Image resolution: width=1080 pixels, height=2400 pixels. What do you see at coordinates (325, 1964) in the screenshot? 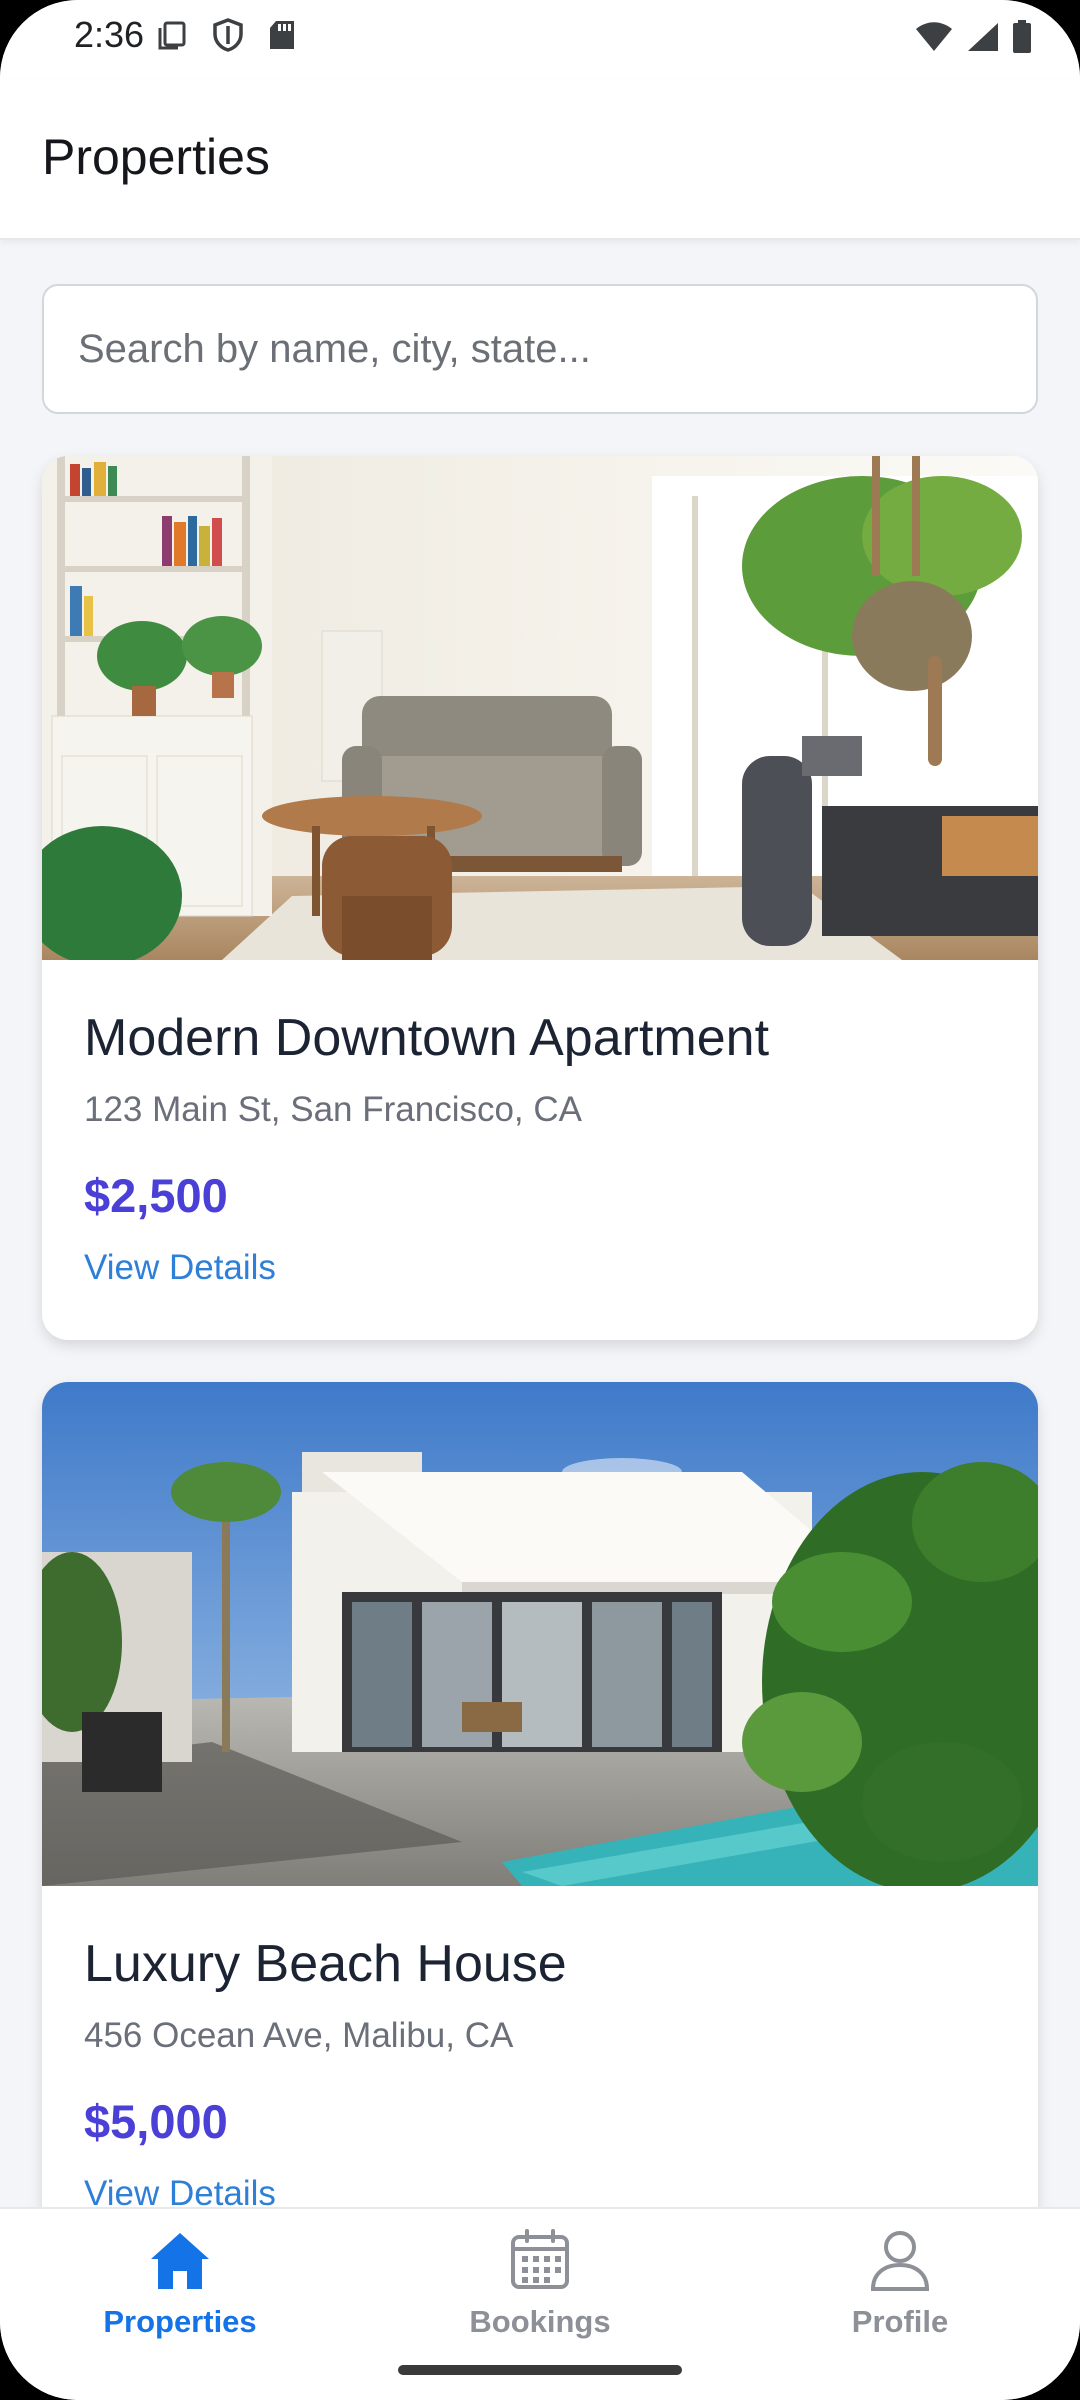
I see `property-title: Luxury Beach House` at bounding box center [325, 1964].